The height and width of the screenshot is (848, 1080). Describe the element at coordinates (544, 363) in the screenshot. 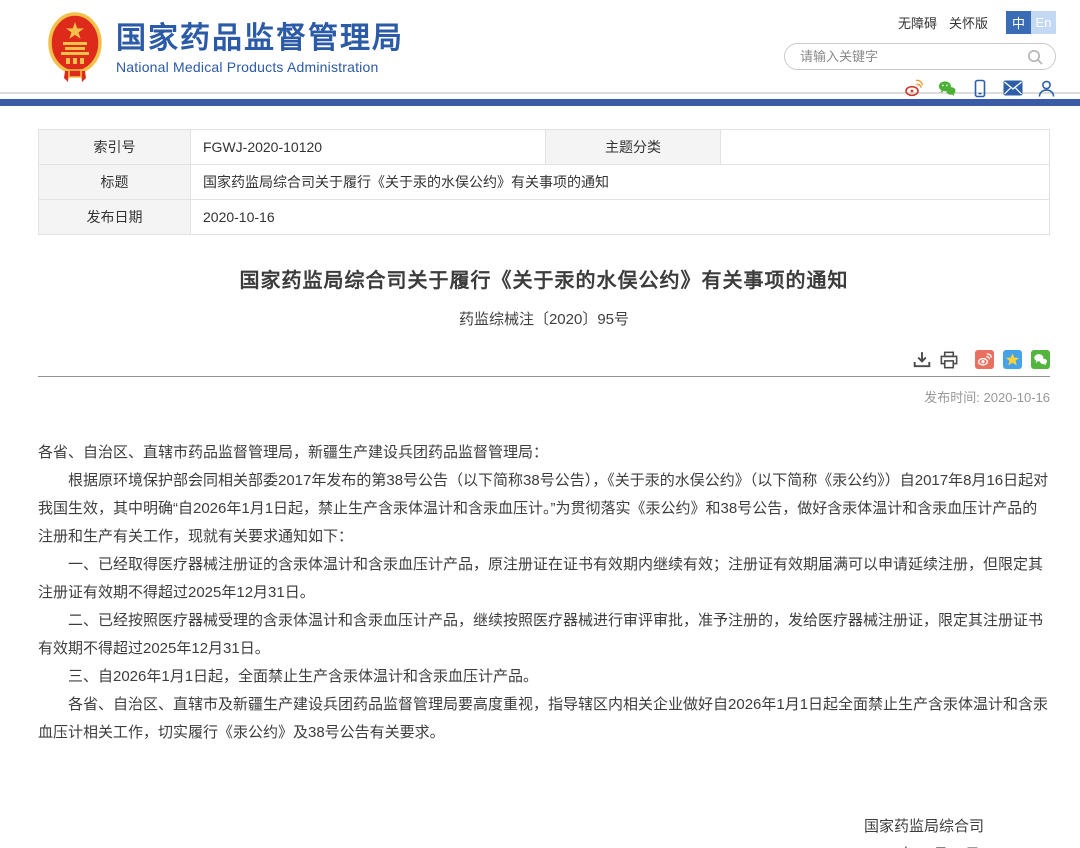

I see `document-toolbar` at that location.